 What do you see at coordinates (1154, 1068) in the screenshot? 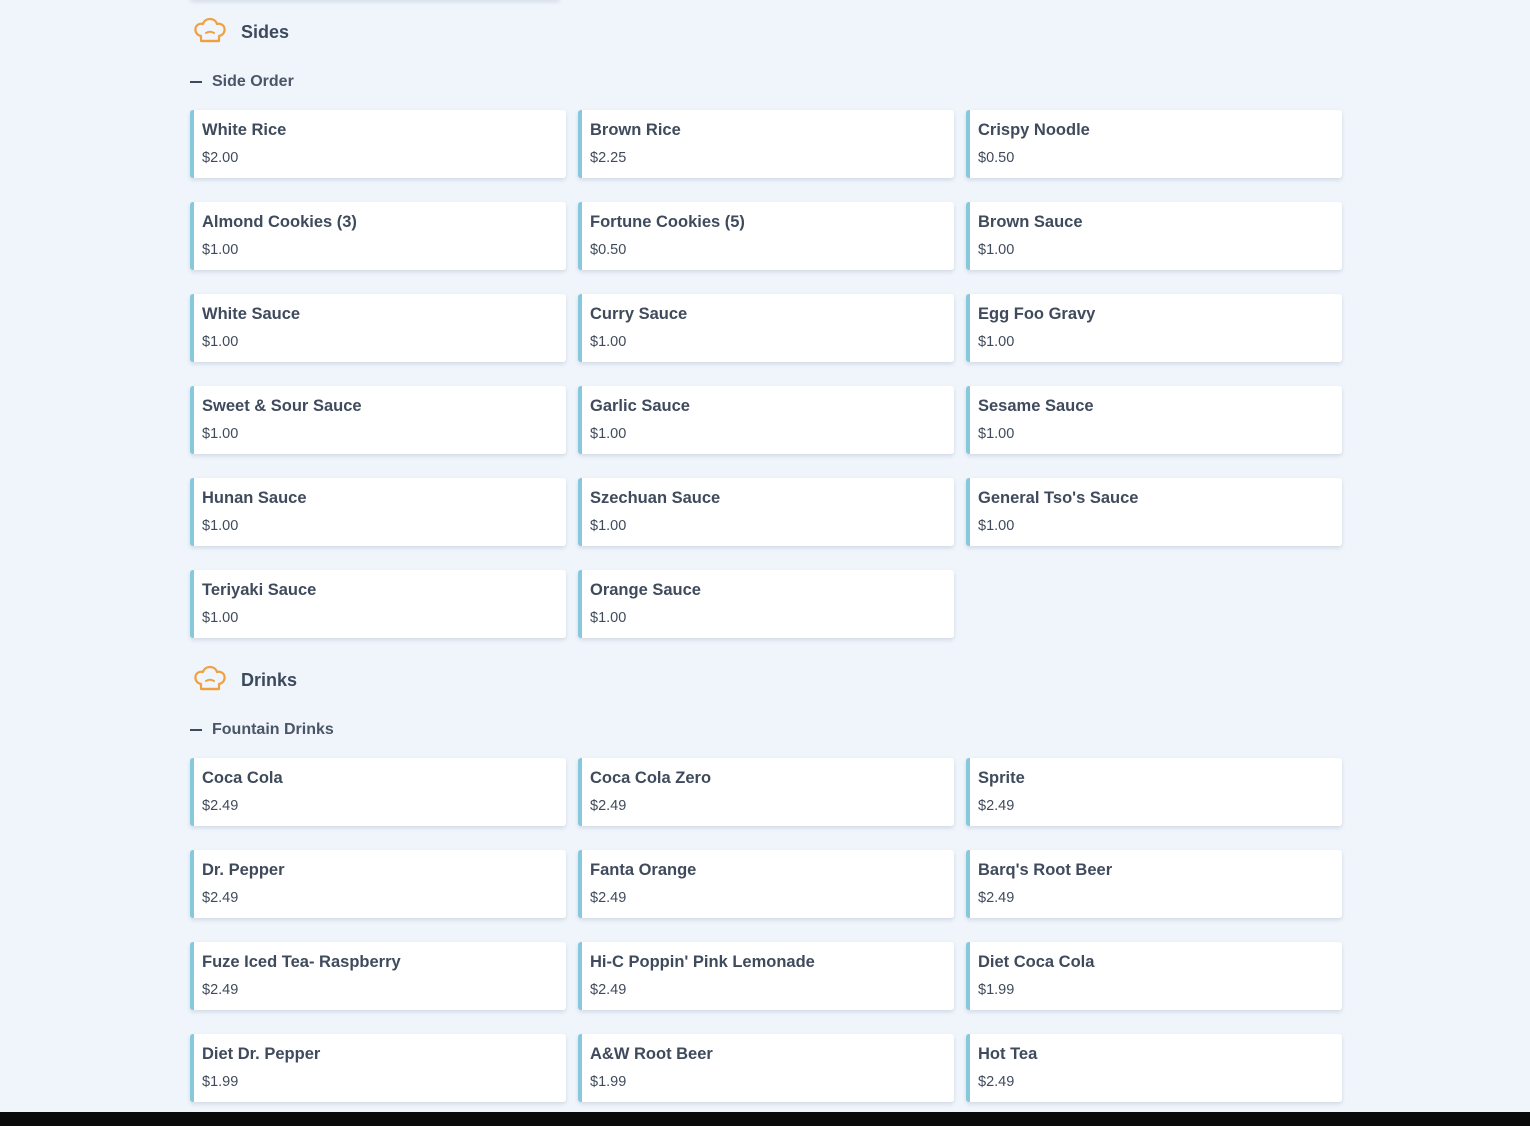
I see `menu-item-card: Hot Tea $2.49` at bounding box center [1154, 1068].